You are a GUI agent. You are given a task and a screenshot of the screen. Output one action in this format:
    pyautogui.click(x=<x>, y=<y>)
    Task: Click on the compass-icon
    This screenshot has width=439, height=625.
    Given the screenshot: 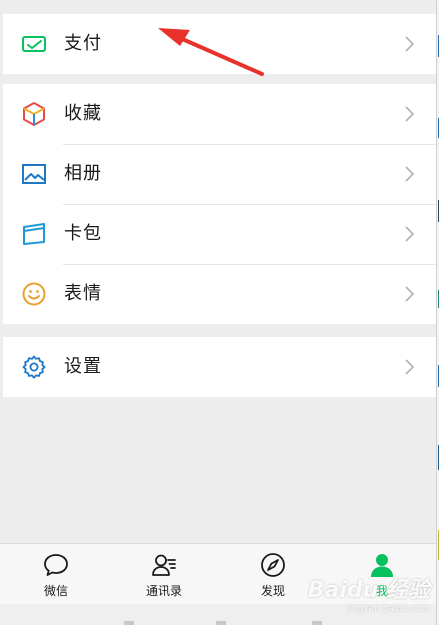 What is the action you would take?
    pyautogui.click(x=273, y=565)
    